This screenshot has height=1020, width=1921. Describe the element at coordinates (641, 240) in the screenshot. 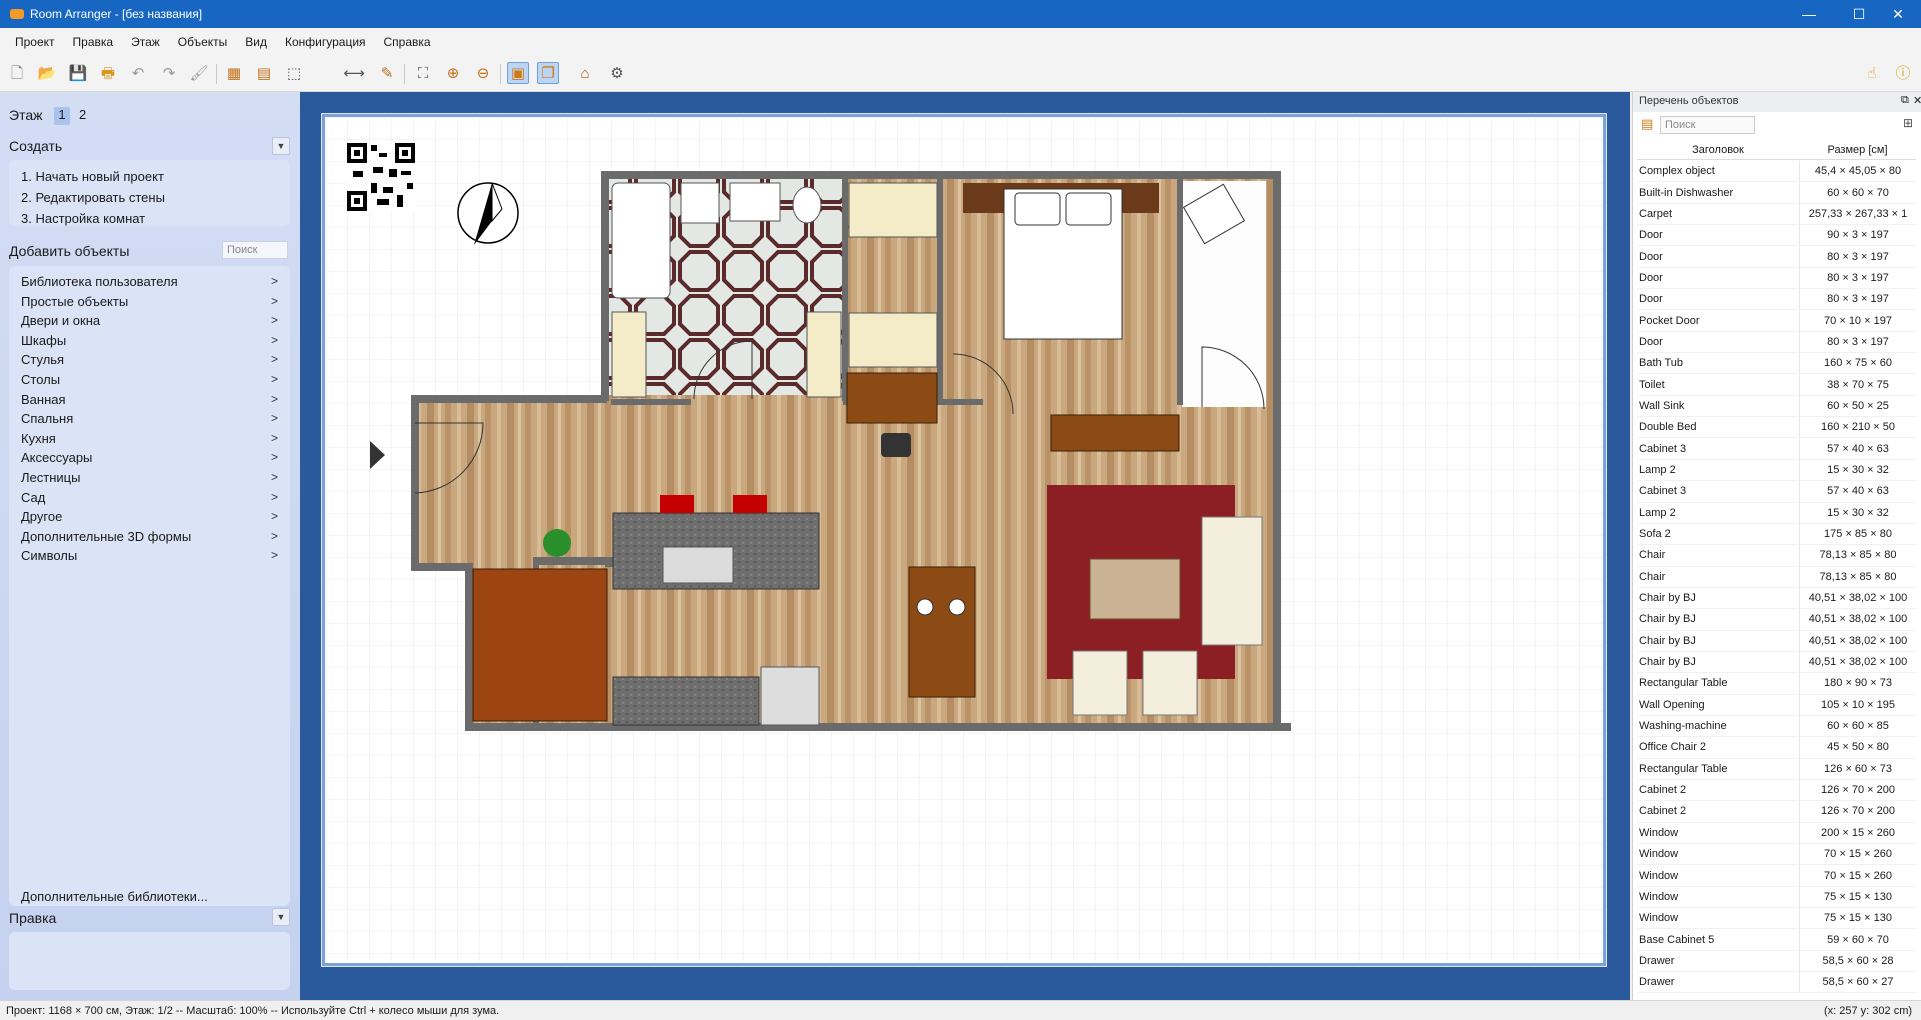

I see `bath-tub` at that location.